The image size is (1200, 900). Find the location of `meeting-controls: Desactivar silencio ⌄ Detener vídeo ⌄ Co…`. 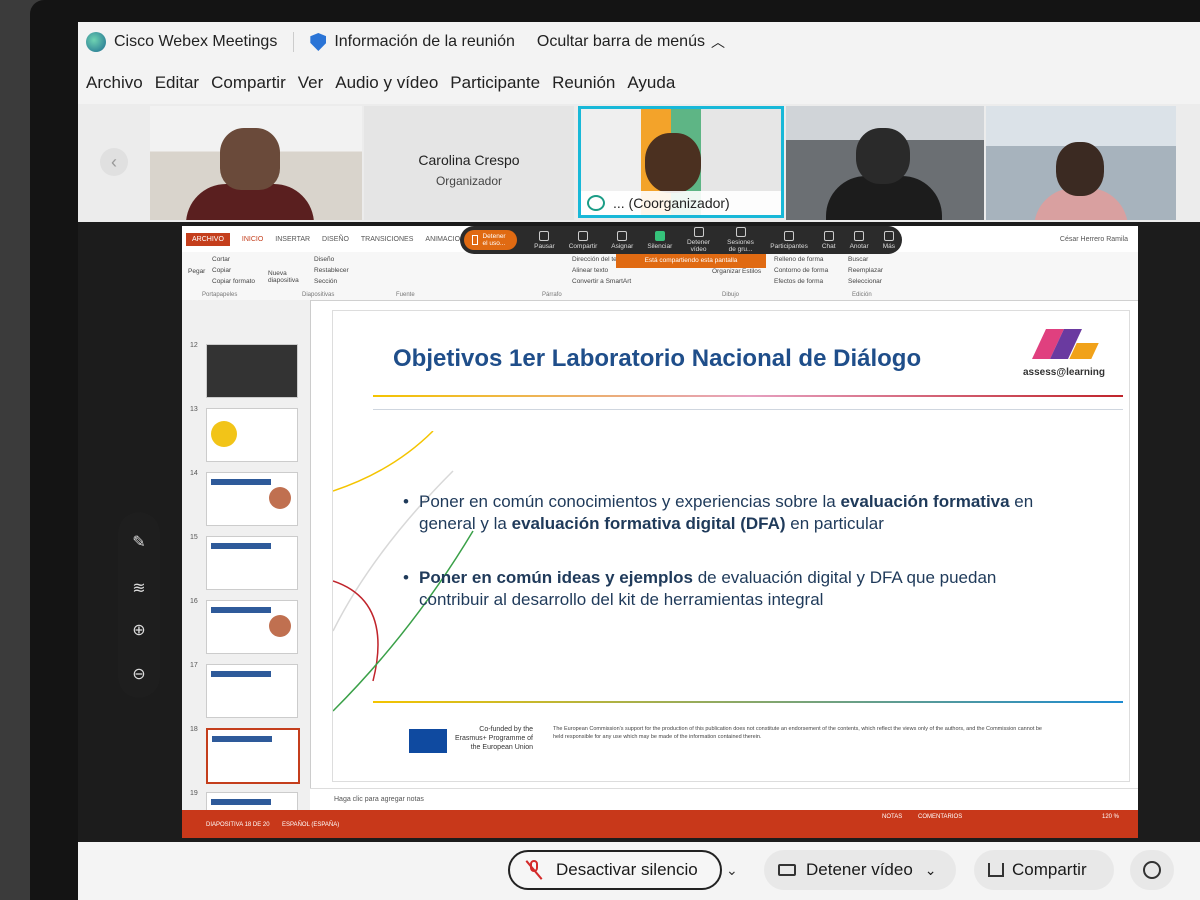

meeting-controls: Desactivar silencio ⌄ Detener vídeo ⌄ Co… is located at coordinates (639, 871).